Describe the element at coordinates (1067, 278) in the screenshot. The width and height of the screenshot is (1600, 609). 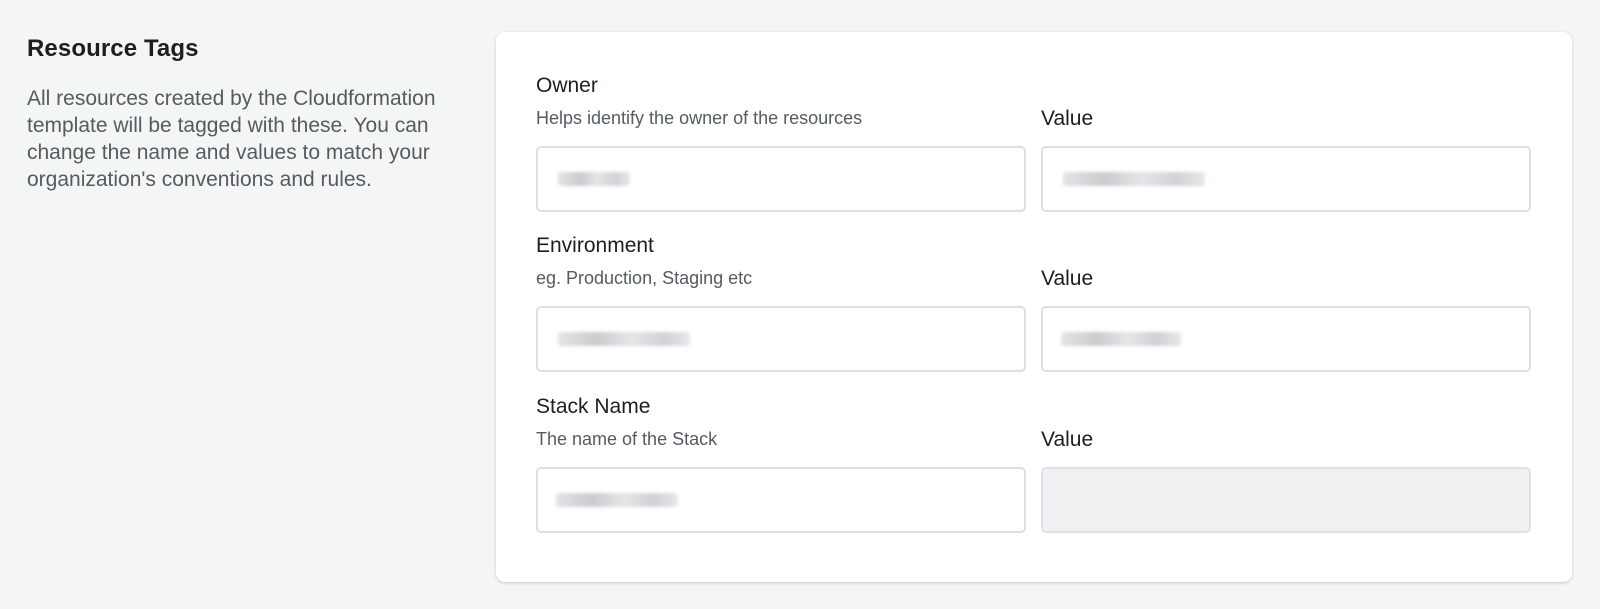
I see `value-label-environment: Value` at that location.